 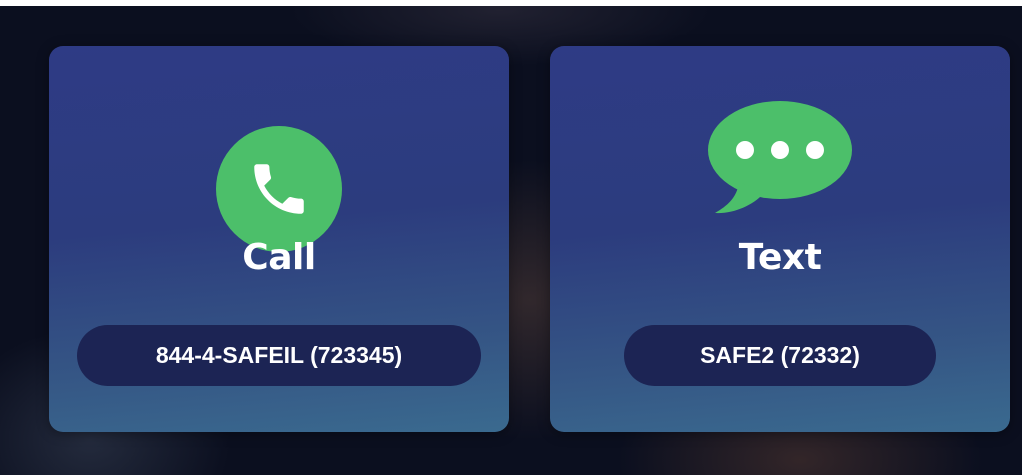 I want to click on text-number-button: SAFE2 (72332), so click(x=780, y=355).